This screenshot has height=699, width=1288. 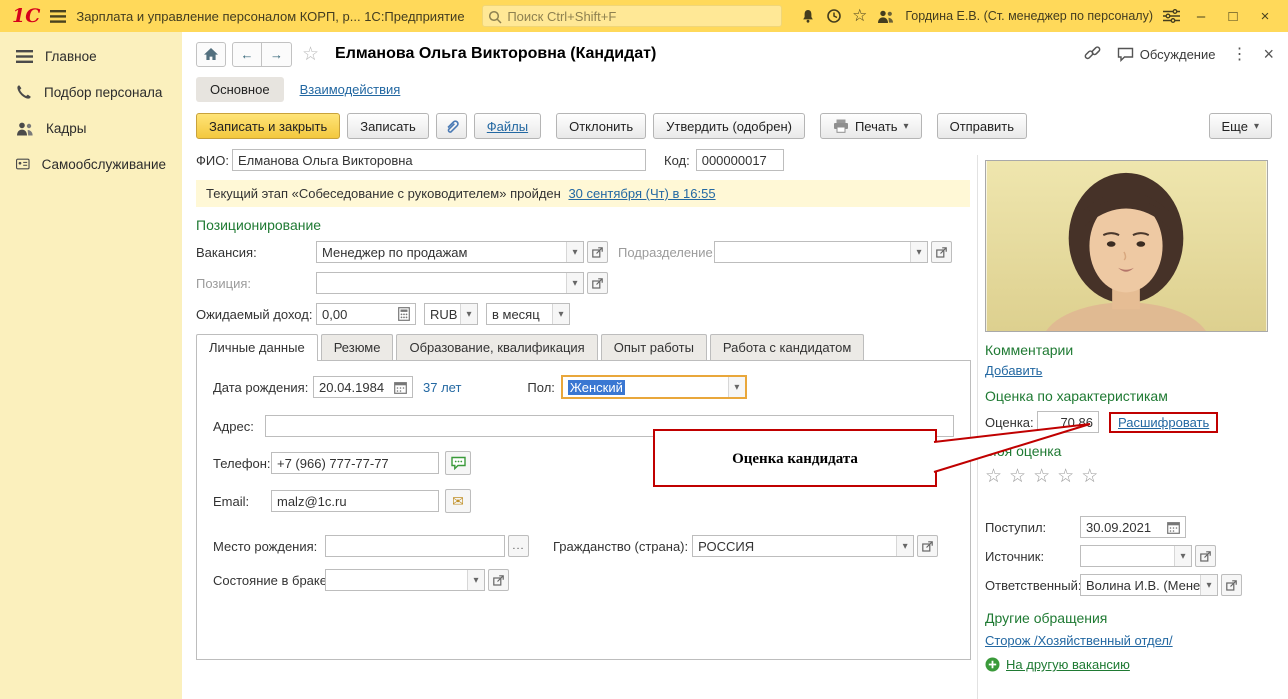 I want to click on panel-splitter, so click(x=977, y=427).